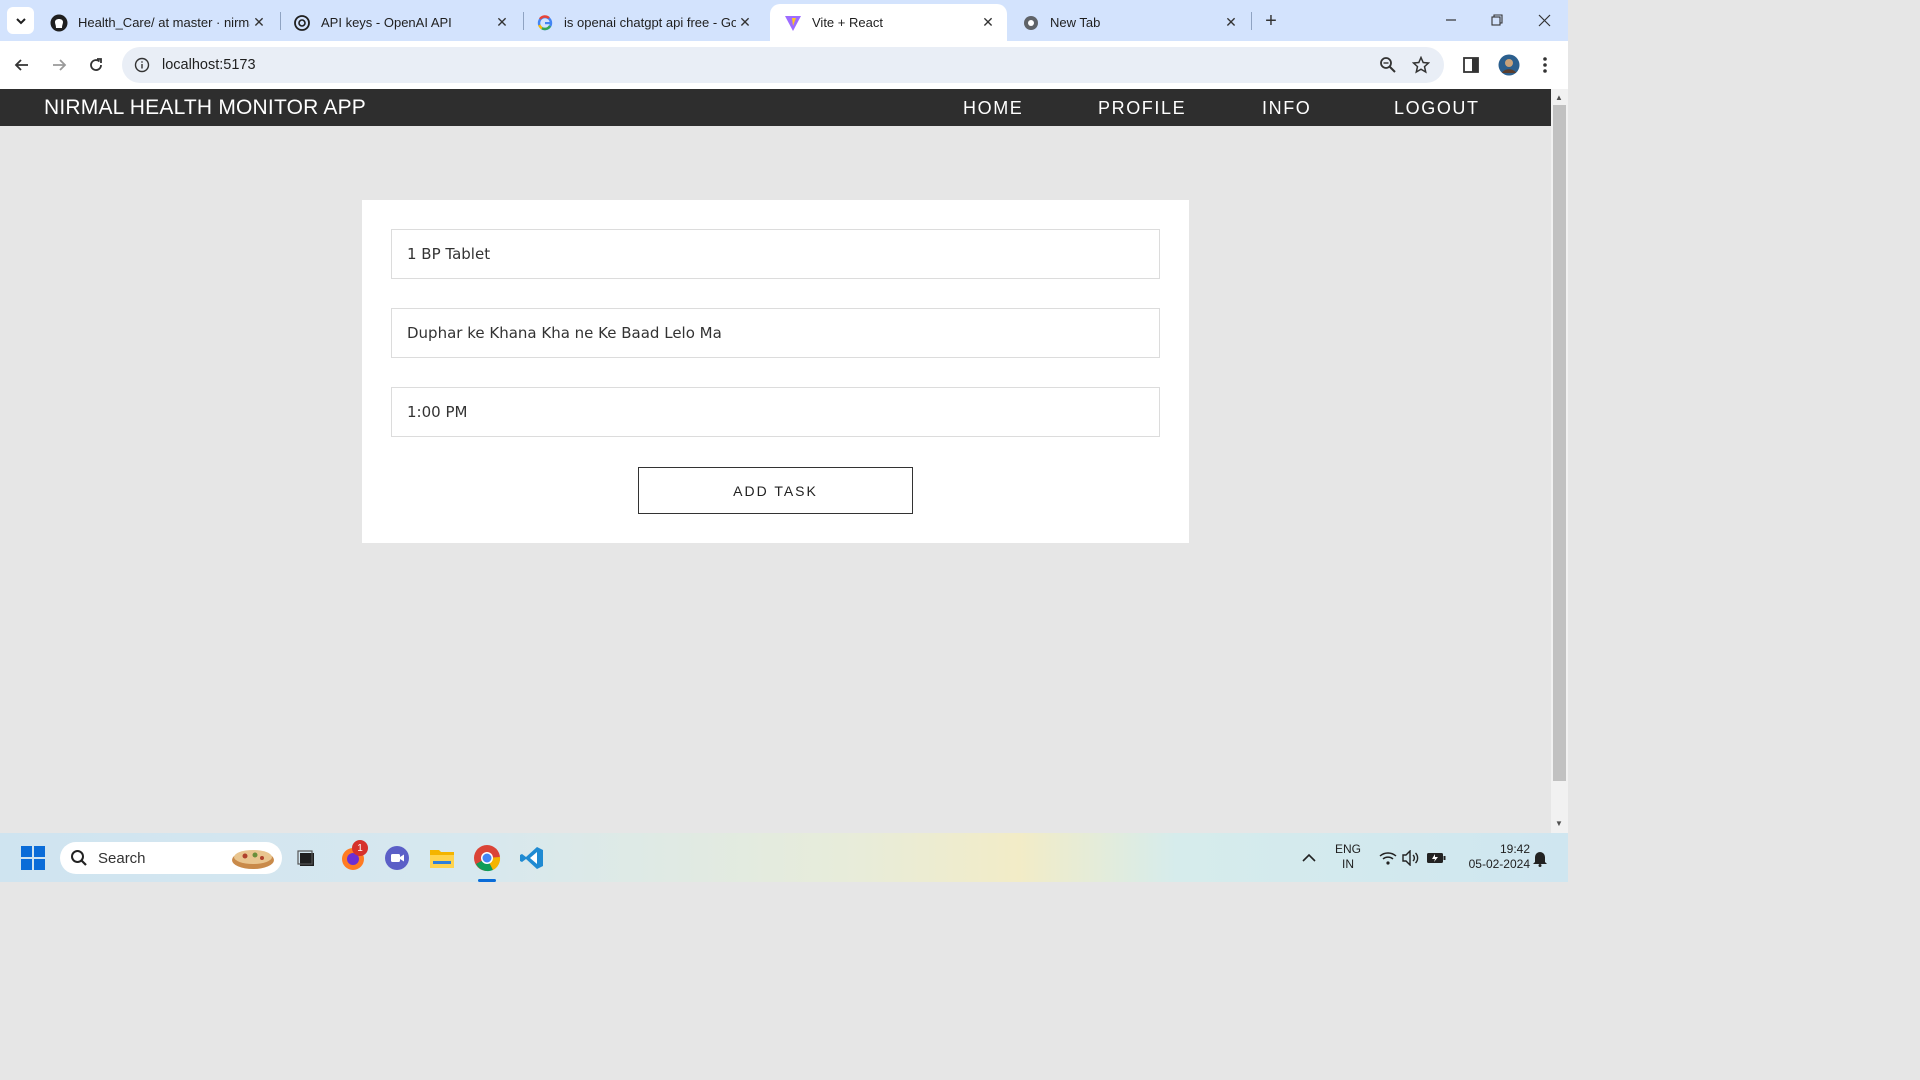 The height and width of the screenshot is (1080, 1920). I want to click on language-indicator: ENG IN, so click(1348, 857).